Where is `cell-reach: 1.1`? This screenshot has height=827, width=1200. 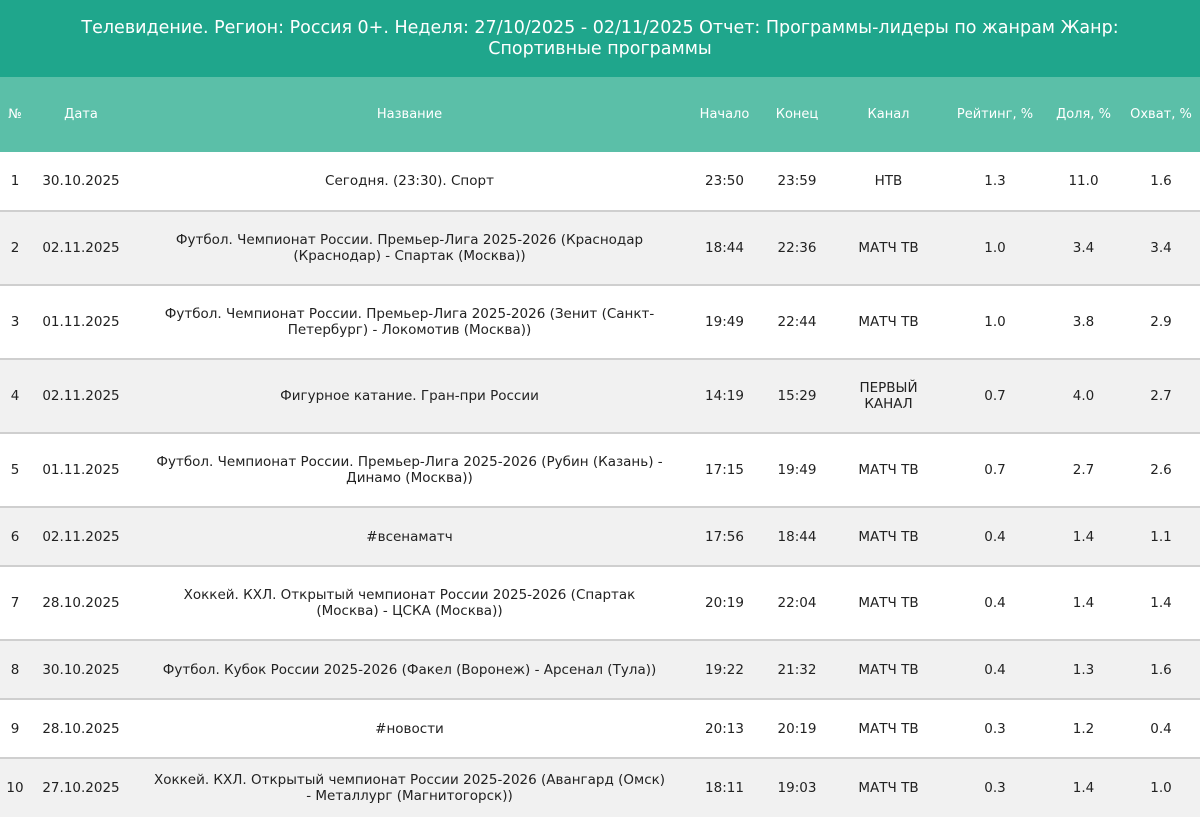
cell-reach: 1.1 is located at coordinates (1161, 537).